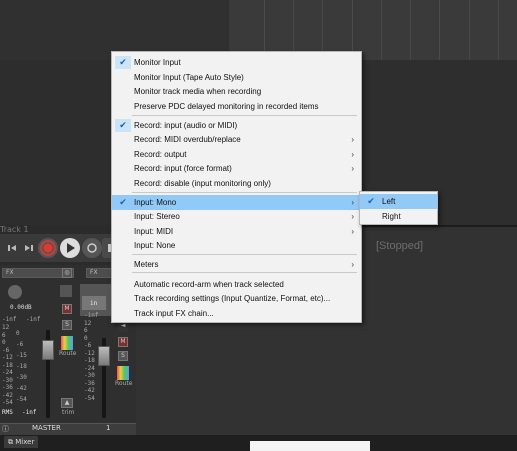 The width and height of the screenshot is (517, 451). Describe the element at coordinates (398, 201) in the screenshot. I see `submenu-item-left: ✔ Left` at that location.